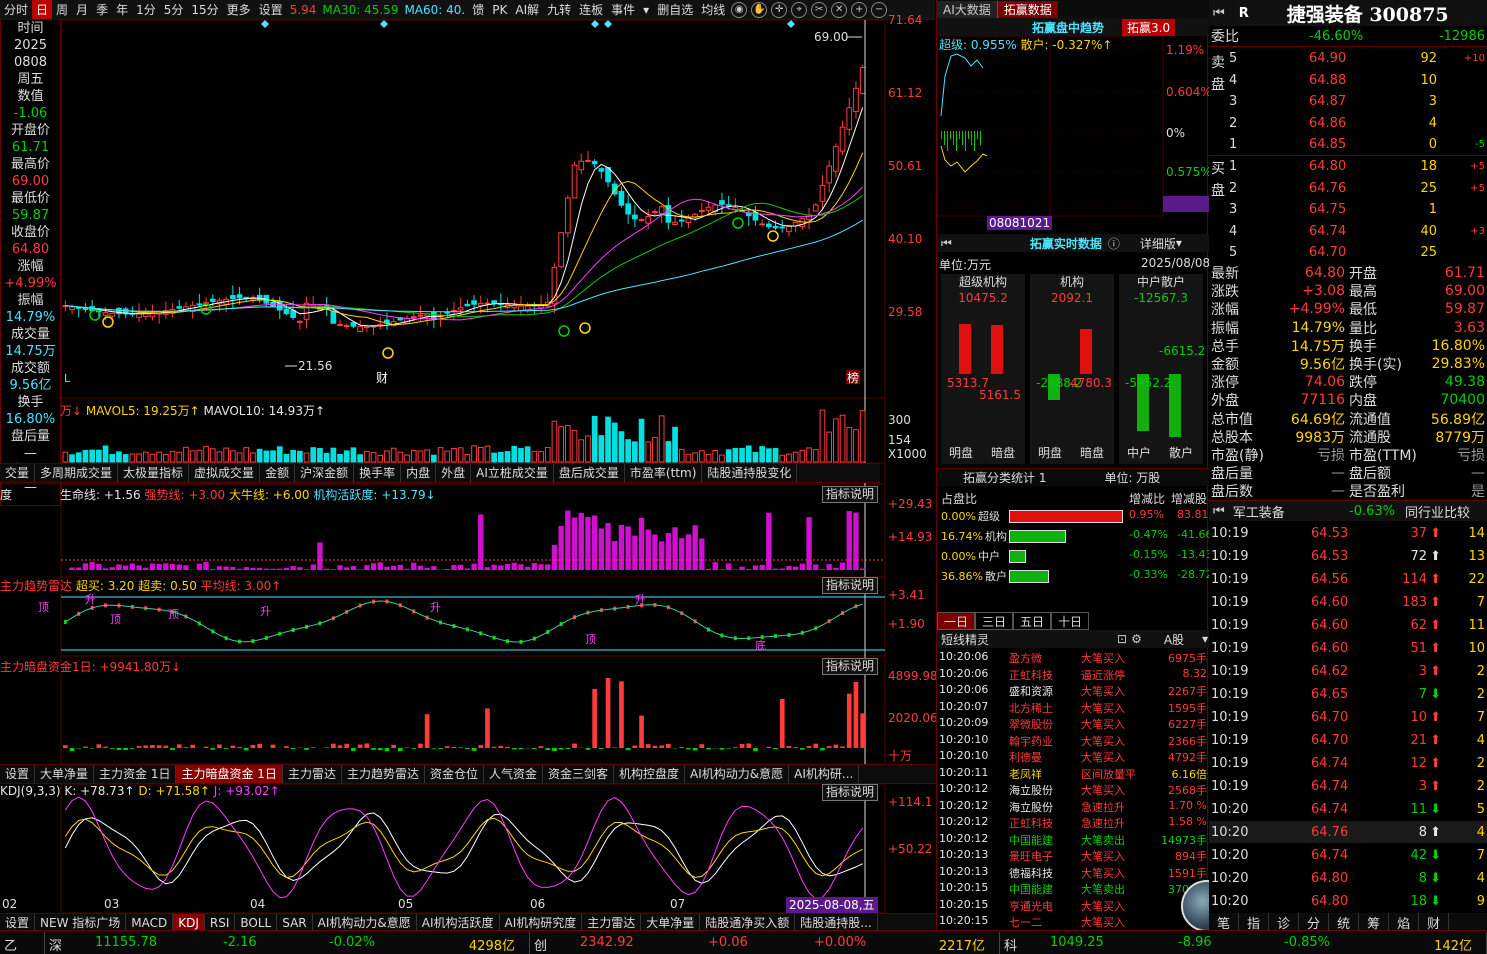  Describe the element at coordinates (1032, 621) in the screenshot. I see `period-tab: 五日` at that location.